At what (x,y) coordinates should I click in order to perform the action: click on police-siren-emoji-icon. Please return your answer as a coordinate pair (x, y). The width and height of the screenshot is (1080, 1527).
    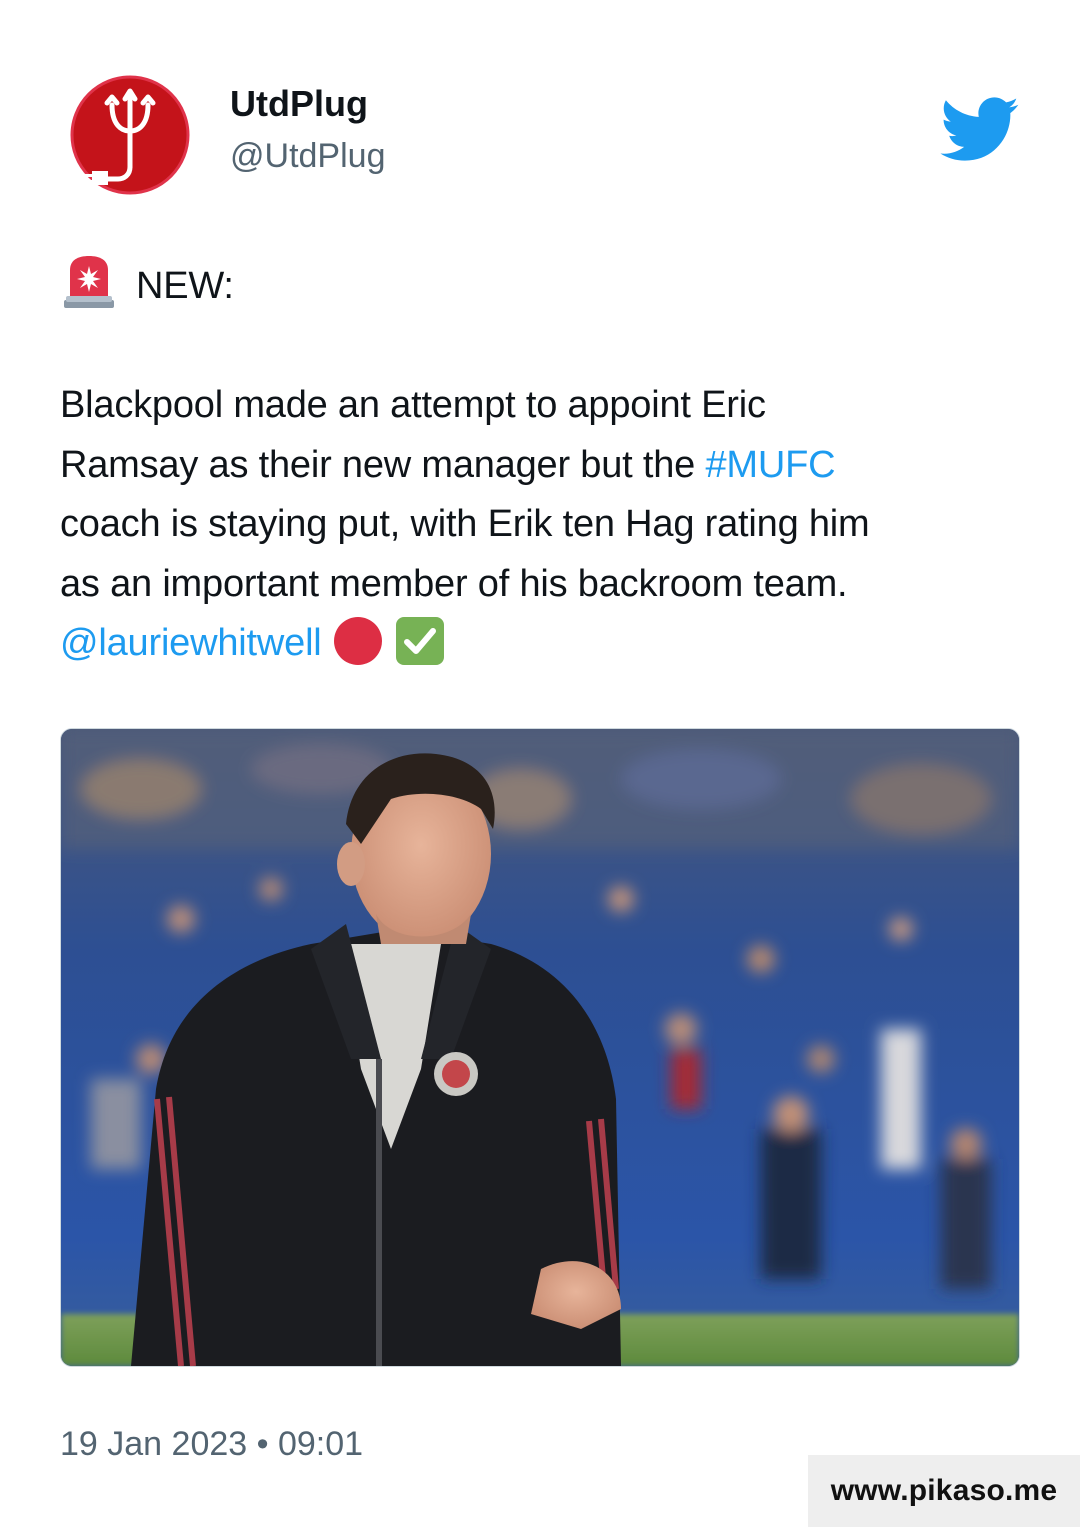
    Looking at the image, I should click on (89, 282).